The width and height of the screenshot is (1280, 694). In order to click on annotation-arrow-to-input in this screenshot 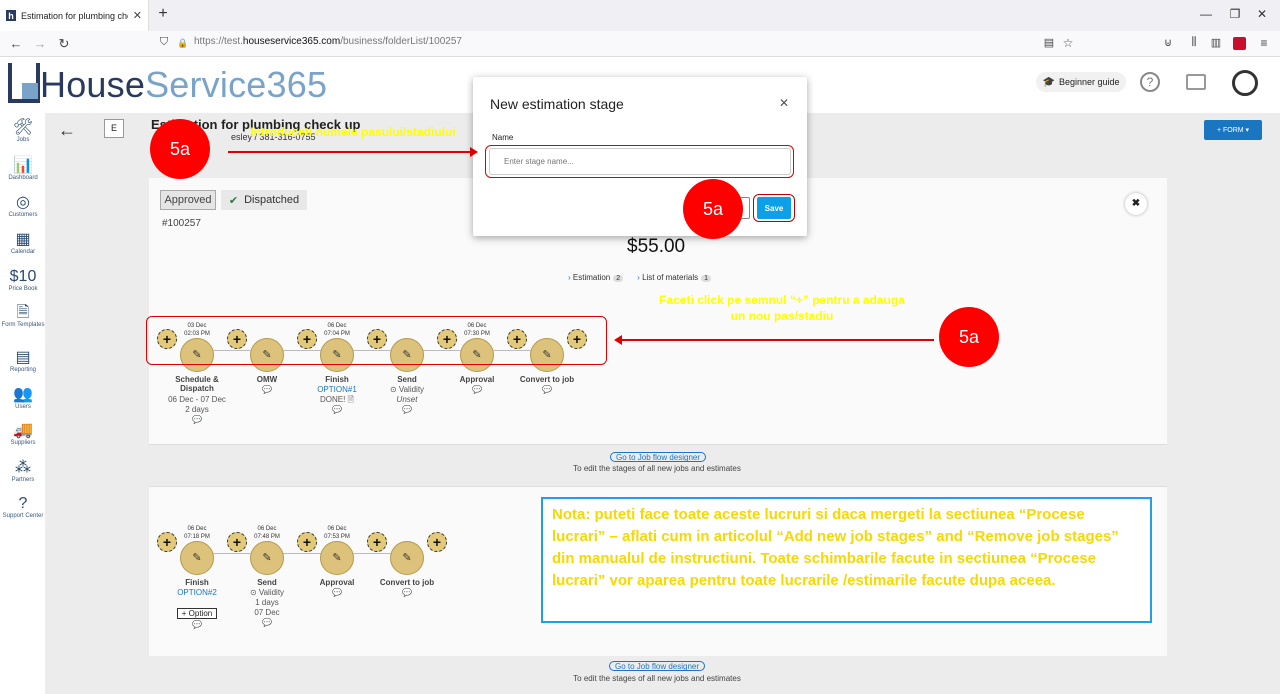, I will do `click(353, 152)`.